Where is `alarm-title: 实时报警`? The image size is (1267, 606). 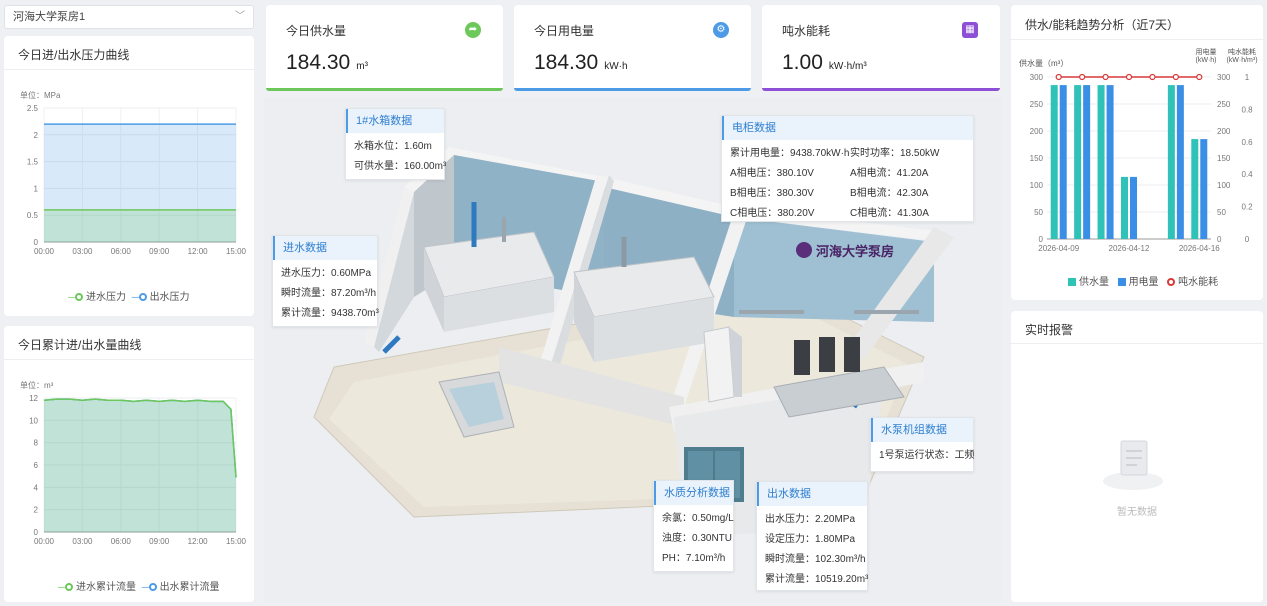 alarm-title: 实时报警 is located at coordinates (1049, 330).